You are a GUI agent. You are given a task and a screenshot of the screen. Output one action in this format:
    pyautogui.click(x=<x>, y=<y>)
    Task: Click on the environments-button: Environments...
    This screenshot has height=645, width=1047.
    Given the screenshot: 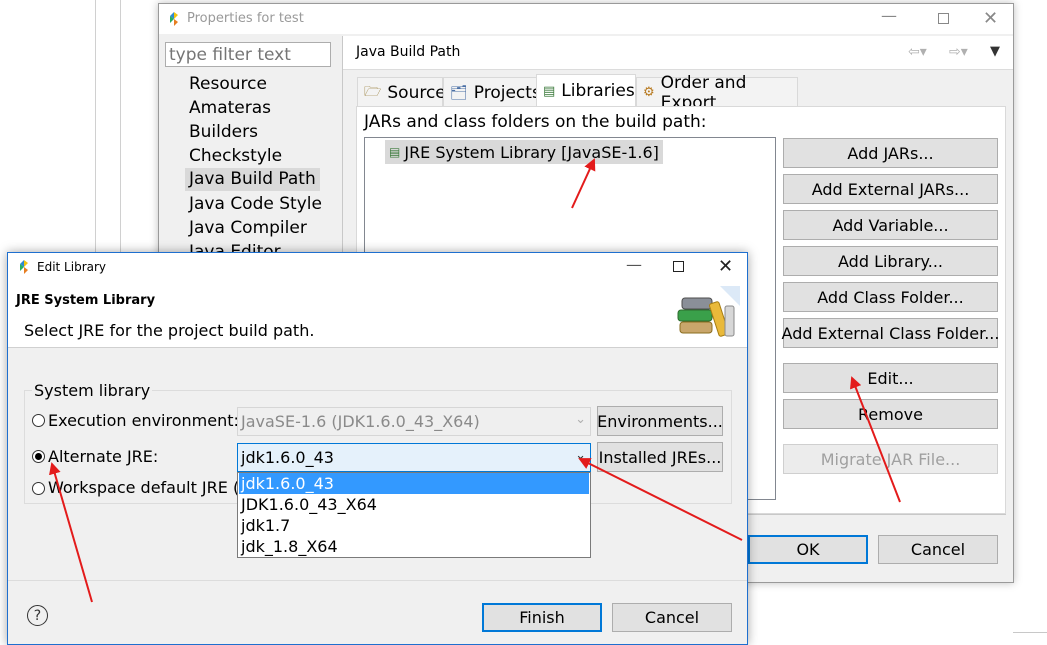 What is the action you would take?
    pyautogui.click(x=660, y=421)
    